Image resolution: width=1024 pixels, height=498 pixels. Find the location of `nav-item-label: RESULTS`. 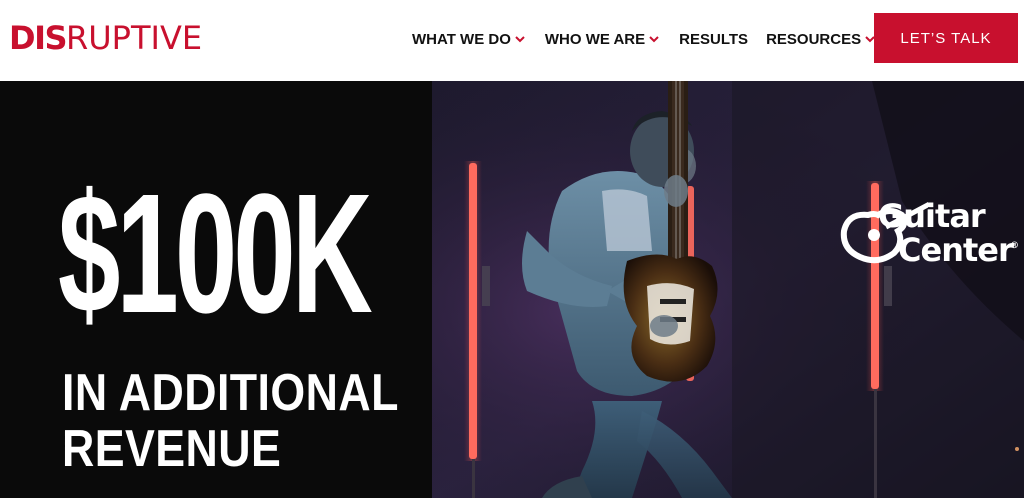

nav-item-label: RESULTS is located at coordinates (714, 39).